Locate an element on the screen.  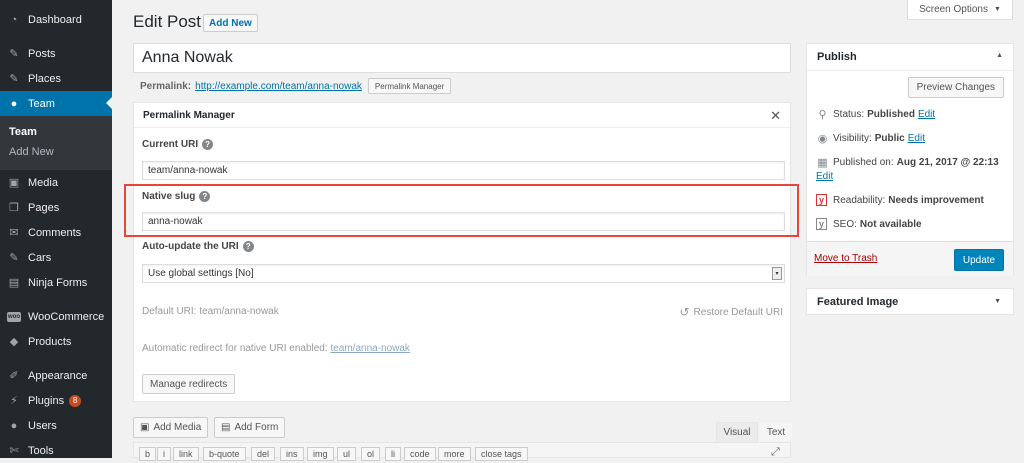
users-icon: ● is located at coordinates (14, 425).